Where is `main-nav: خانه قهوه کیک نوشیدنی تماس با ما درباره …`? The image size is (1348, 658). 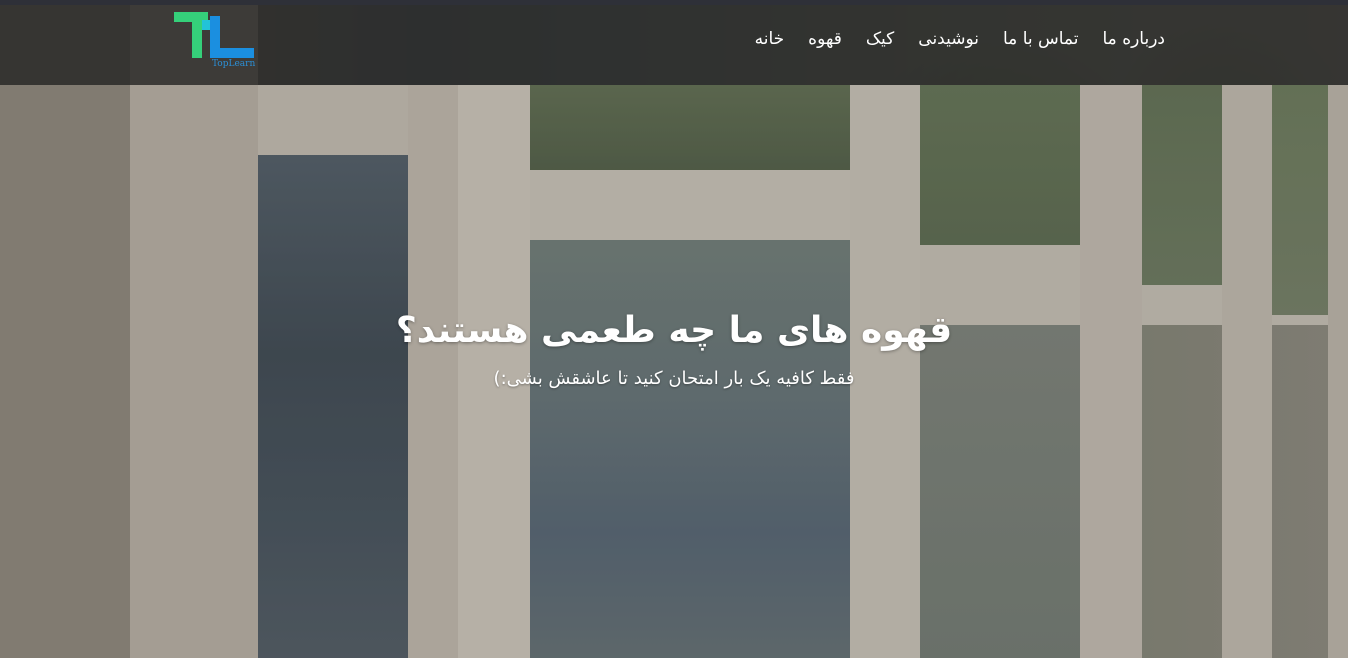
main-nav: خانه قهوه کیک نوشیدنی تماس با ما درباره … is located at coordinates (960, 39).